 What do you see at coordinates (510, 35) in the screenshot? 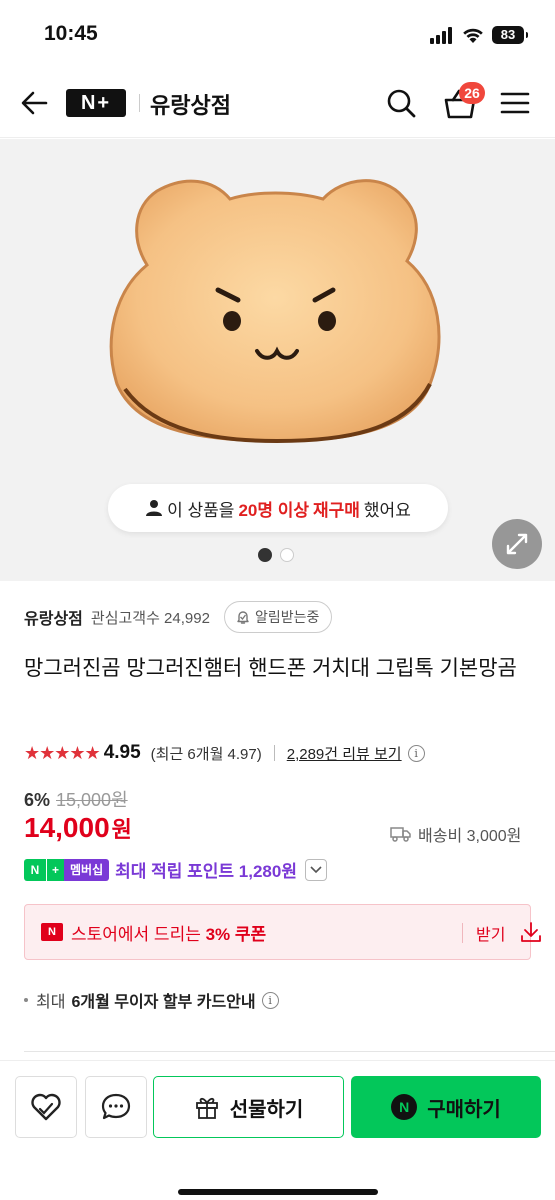
I see `battery-indicator: 83` at bounding box center [510, 35].